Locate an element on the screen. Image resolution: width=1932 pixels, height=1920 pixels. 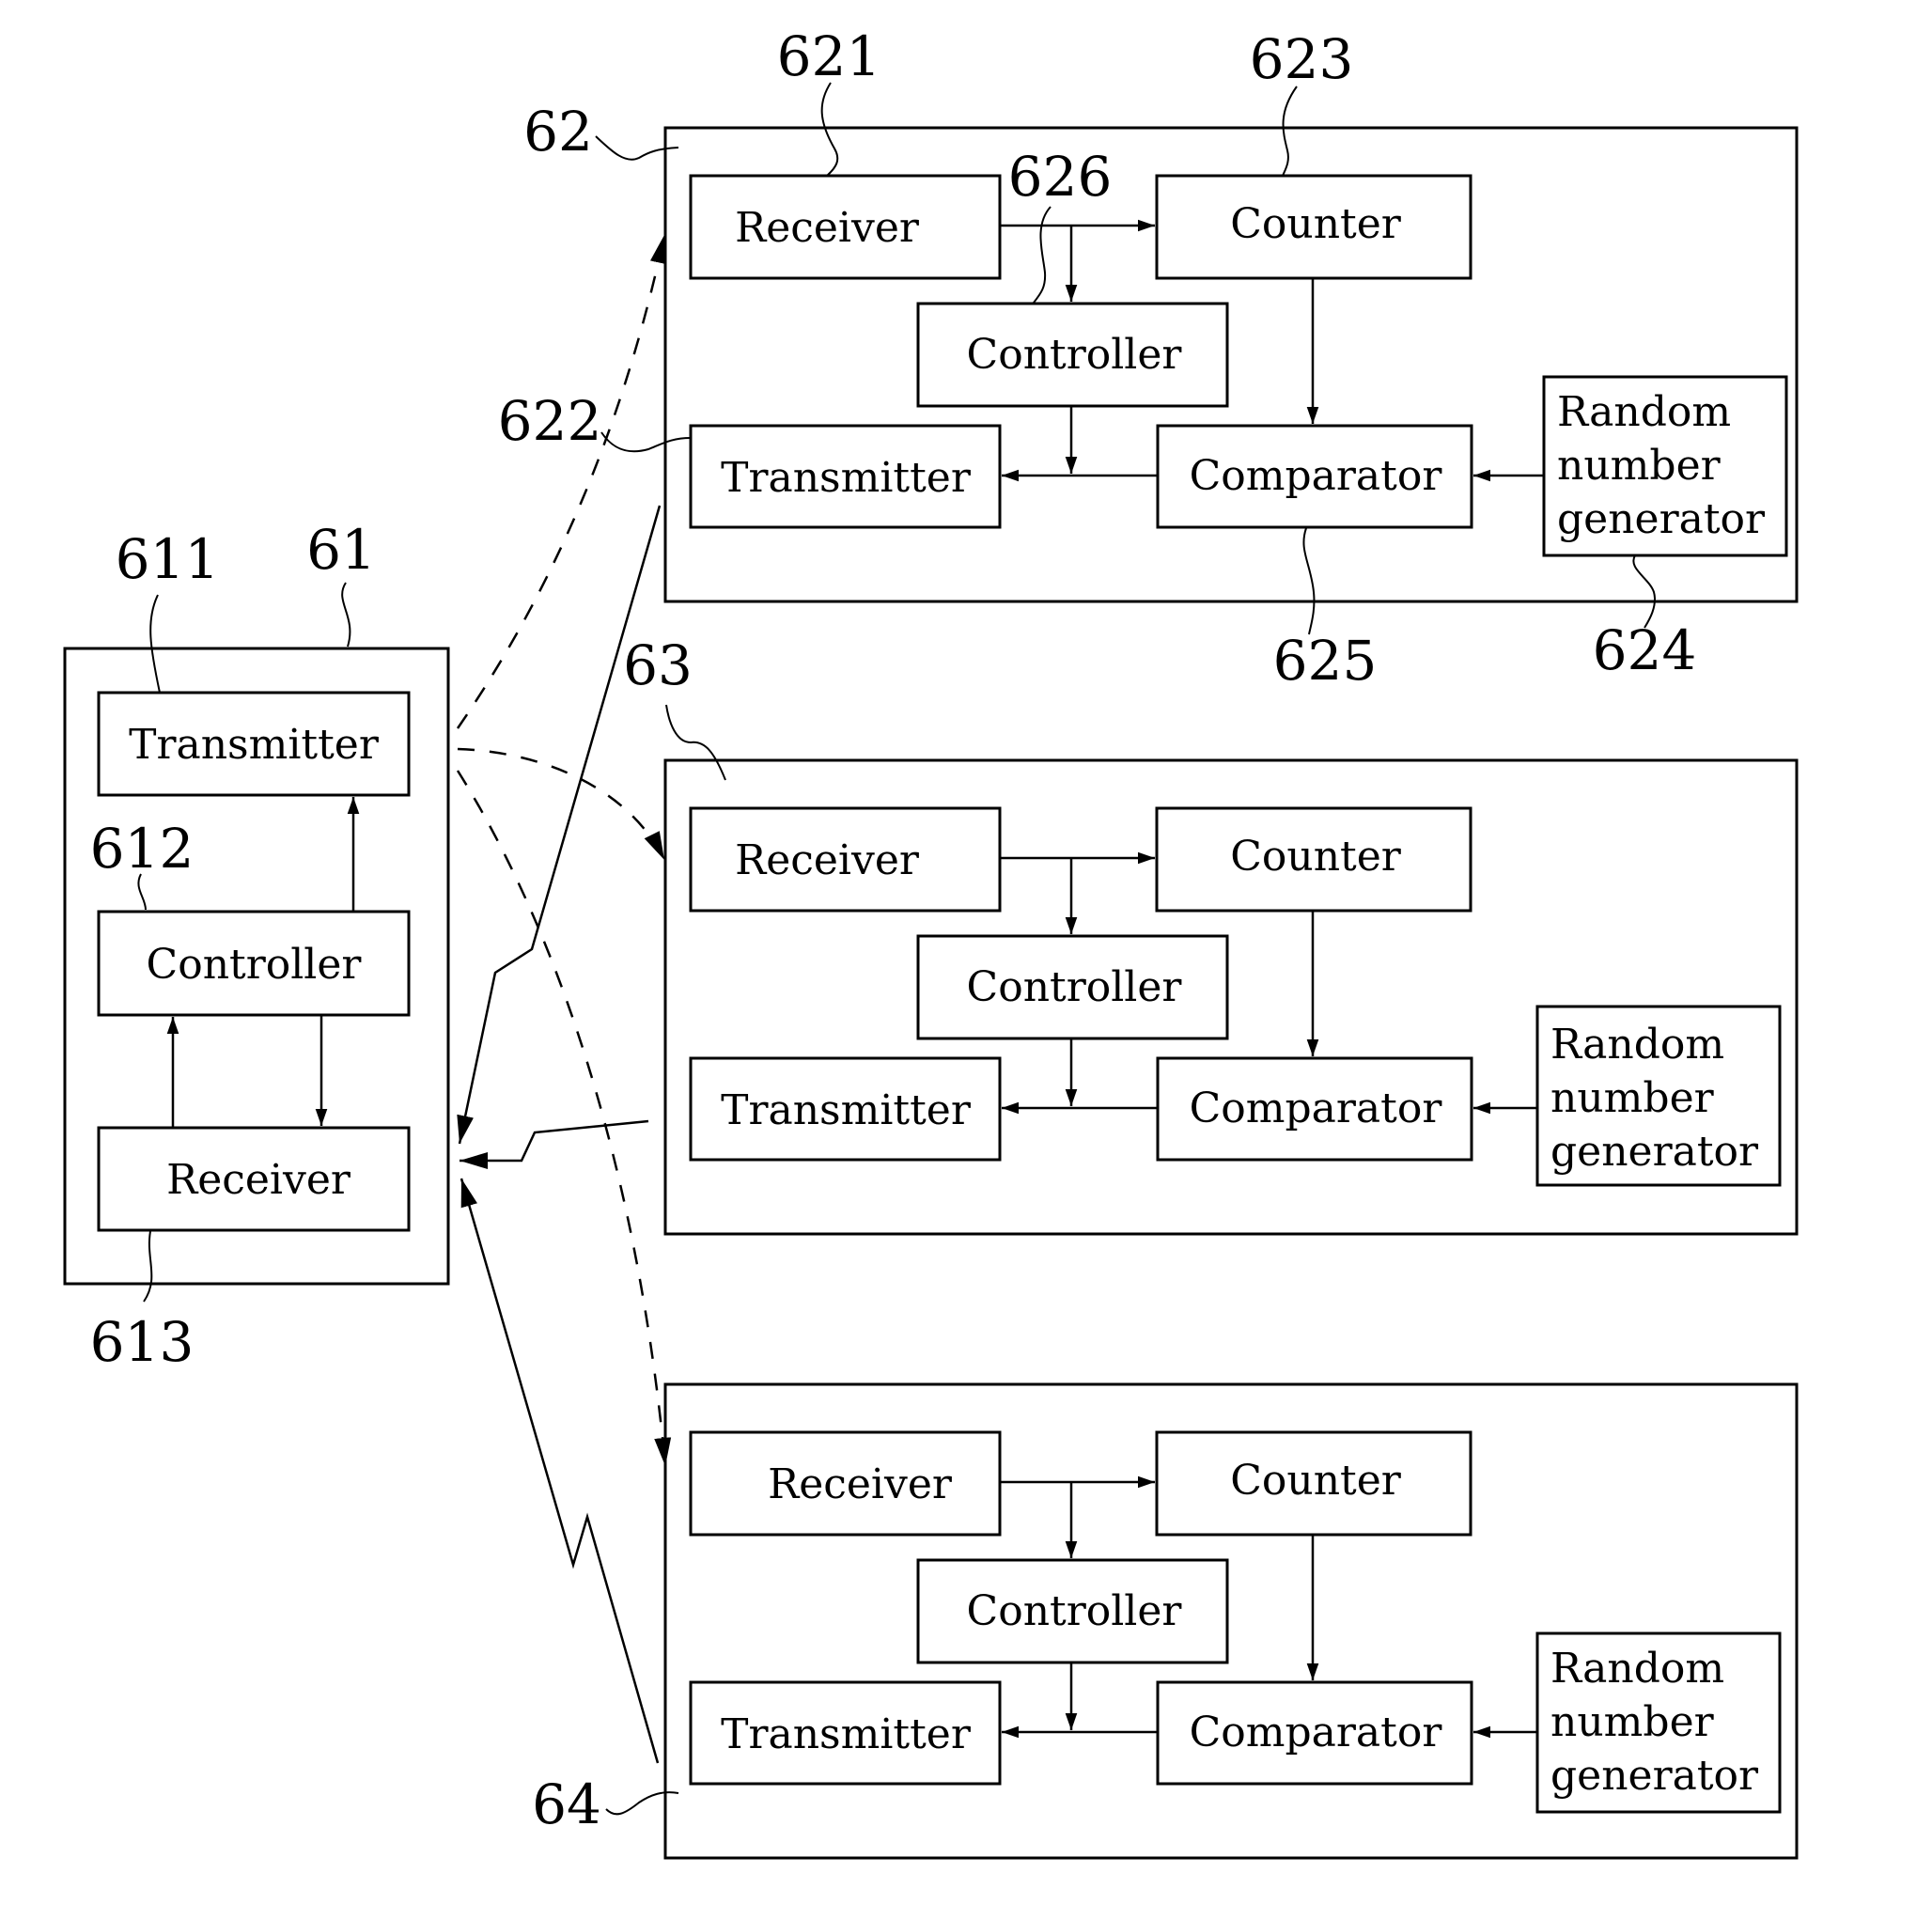
ref-613: 613 is located at coordinates (142, 1342).